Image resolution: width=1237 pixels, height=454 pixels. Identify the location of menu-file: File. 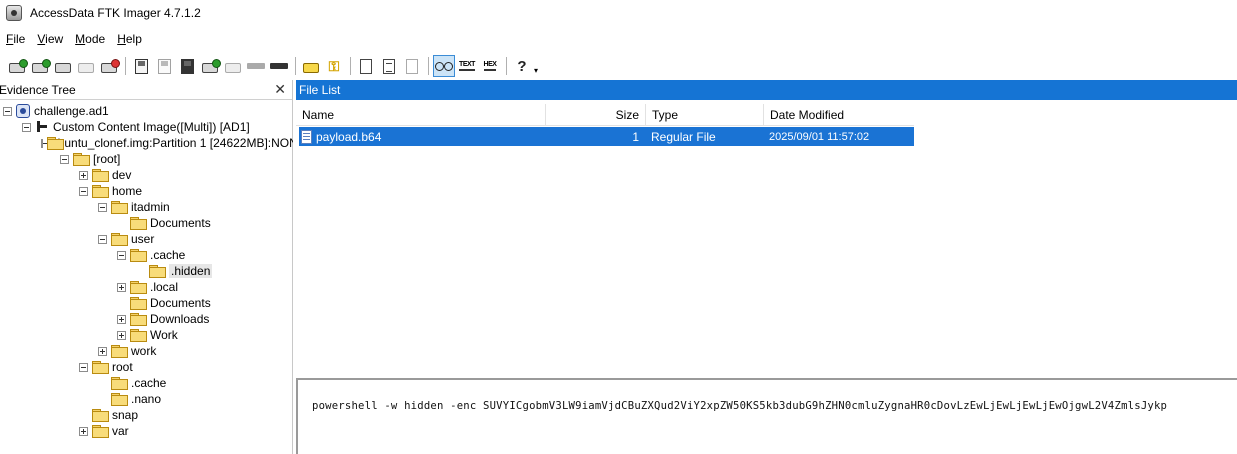
(15, 39).